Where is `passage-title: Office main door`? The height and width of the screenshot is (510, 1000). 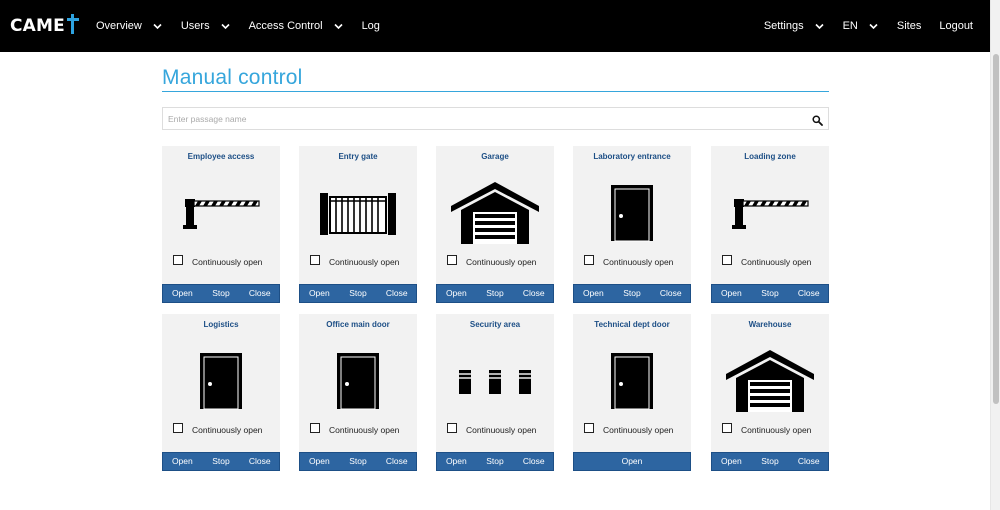
passage-title: Office main door is located at coordinates (358, 324).